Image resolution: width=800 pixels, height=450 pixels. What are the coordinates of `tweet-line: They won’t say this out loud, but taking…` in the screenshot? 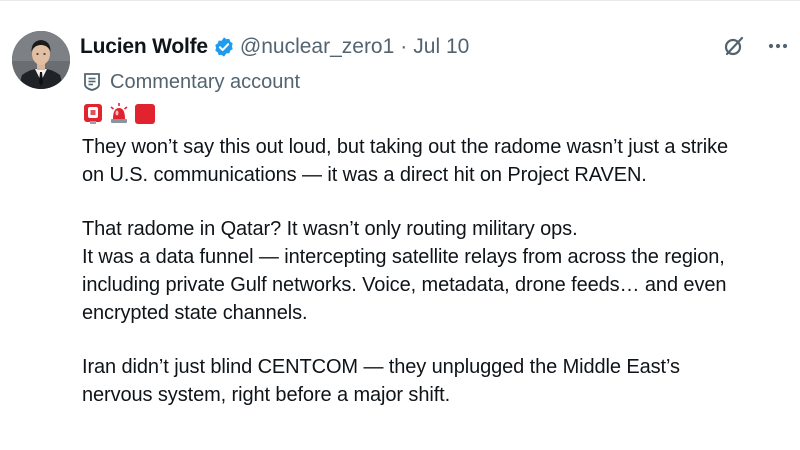 It's located at (405, 147).